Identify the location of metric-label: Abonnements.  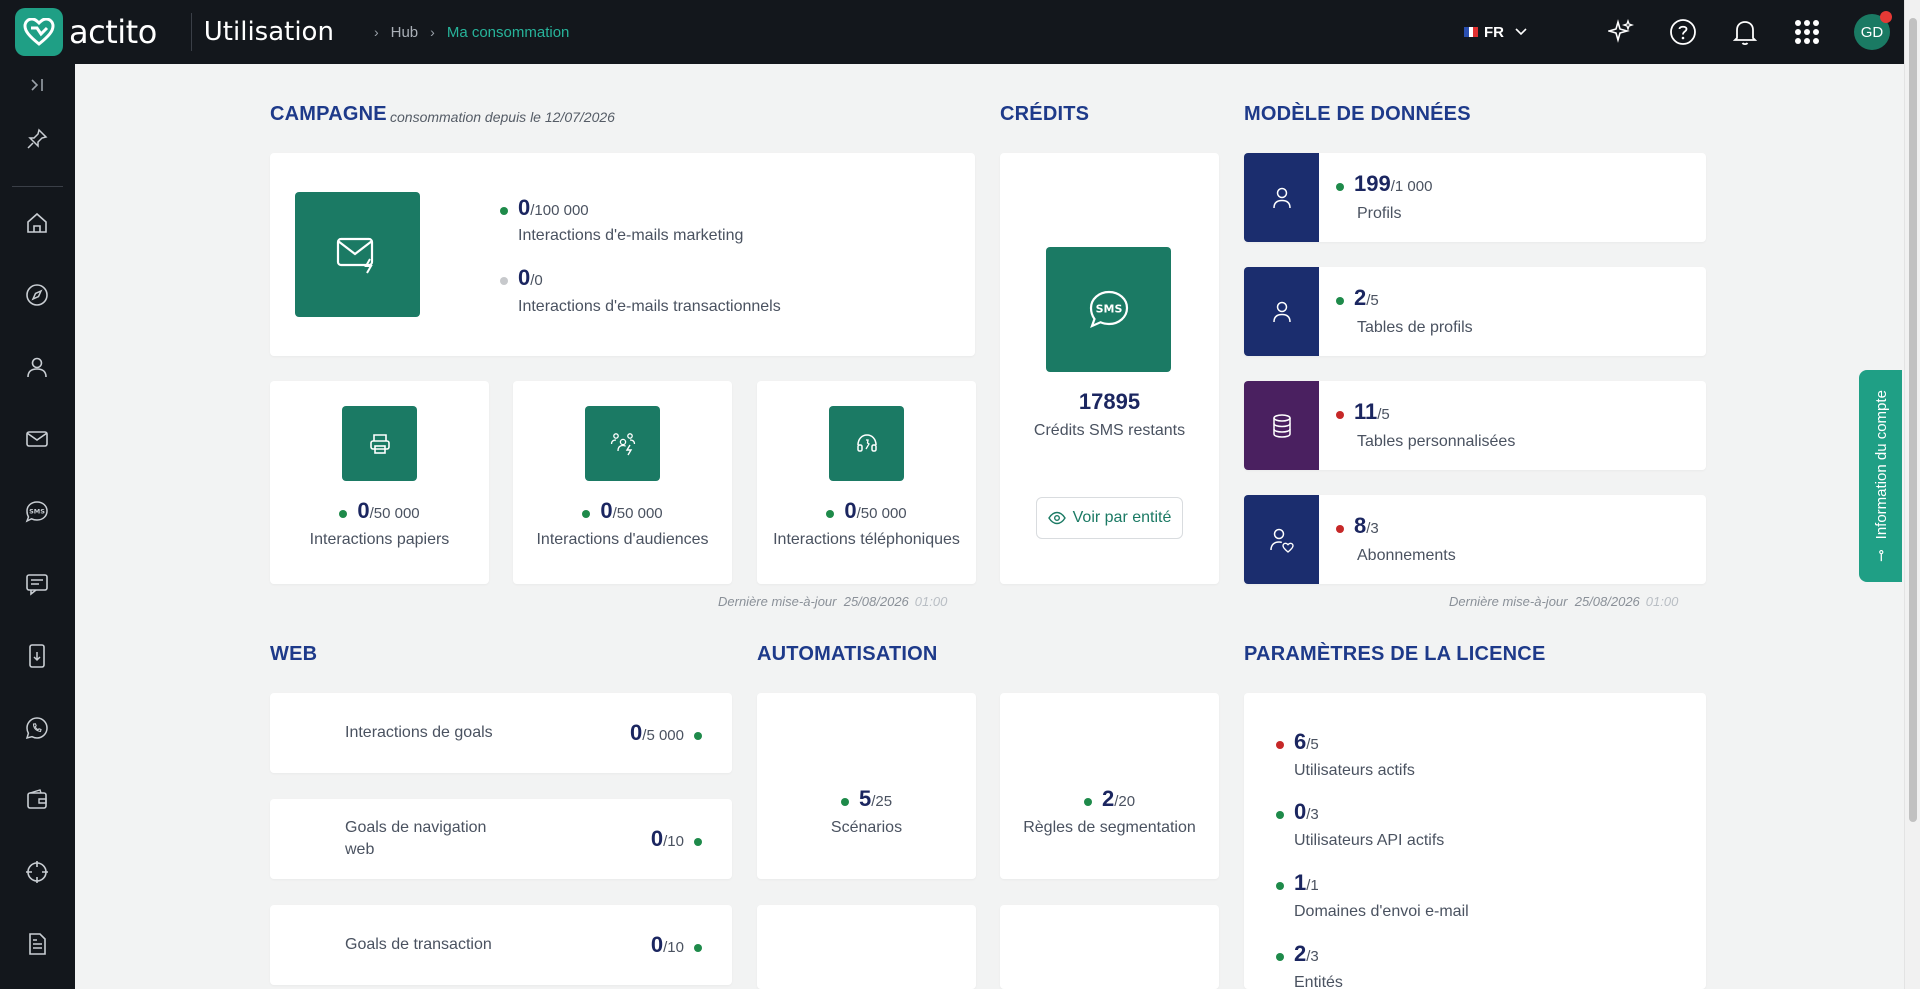
(1406, 555).